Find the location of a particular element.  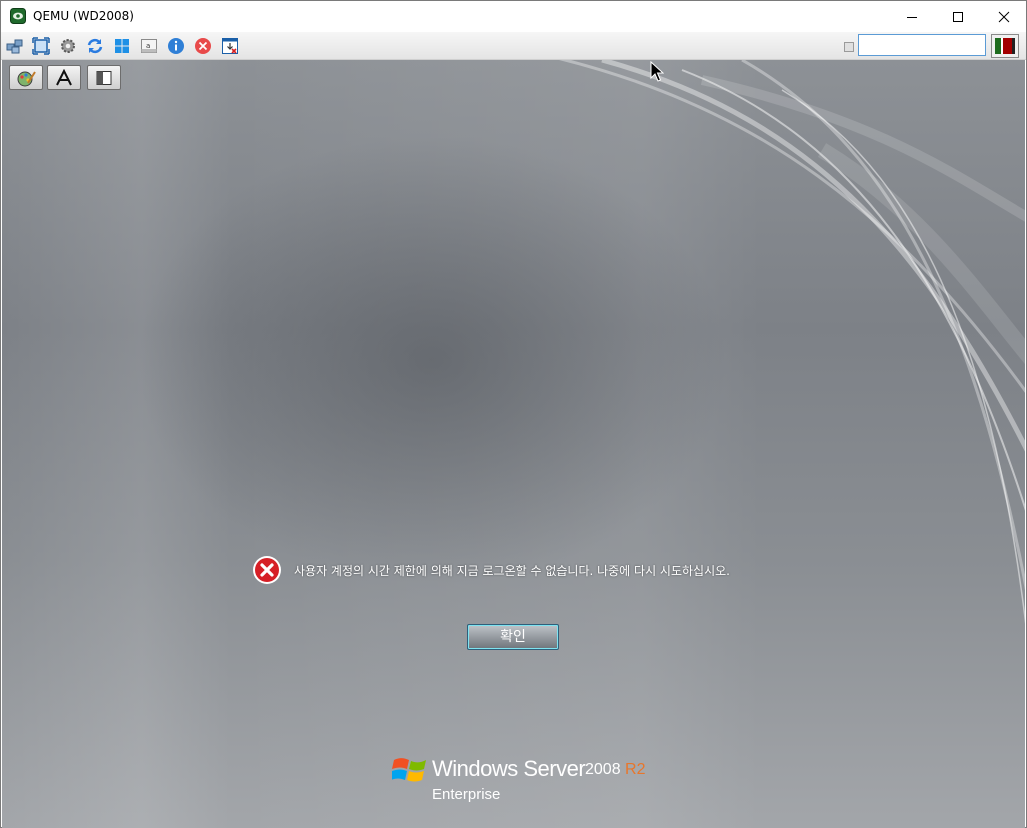

minimize-button is located at coordinates (912, 16).